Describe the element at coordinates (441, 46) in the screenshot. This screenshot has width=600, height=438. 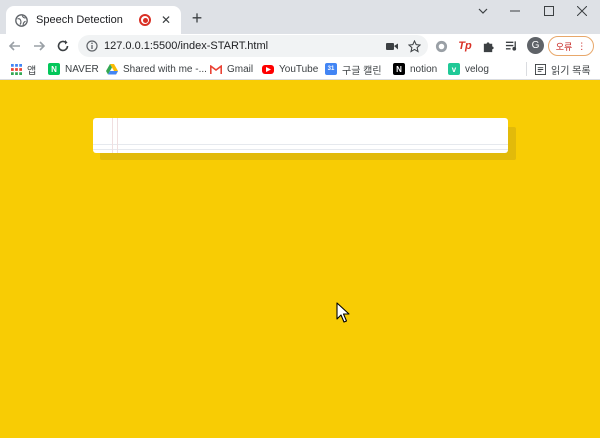
I see `extension-clock-icon` at that location.